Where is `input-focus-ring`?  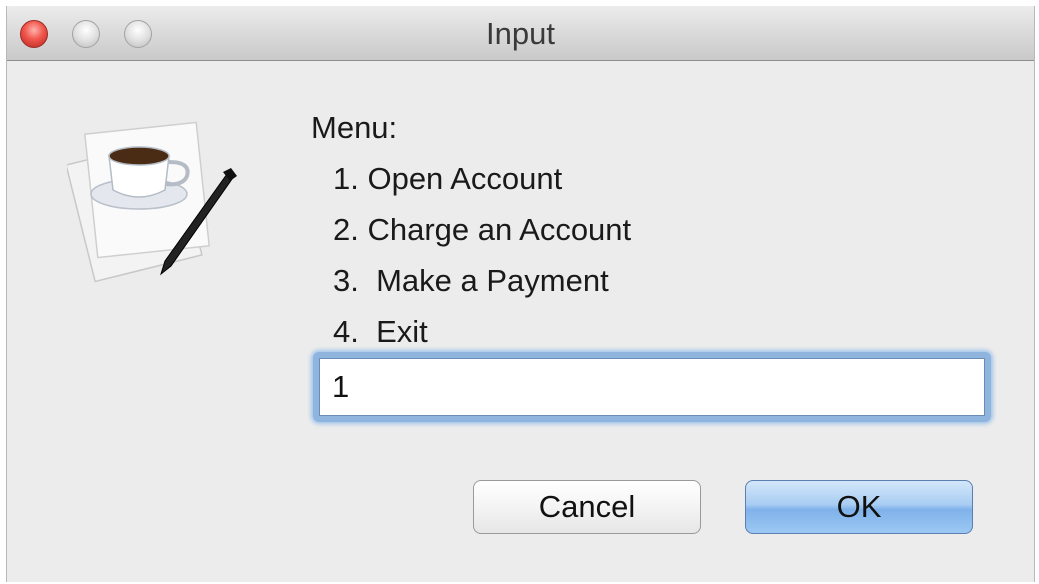
input-focus-ring is located at coordinates (652, 387).